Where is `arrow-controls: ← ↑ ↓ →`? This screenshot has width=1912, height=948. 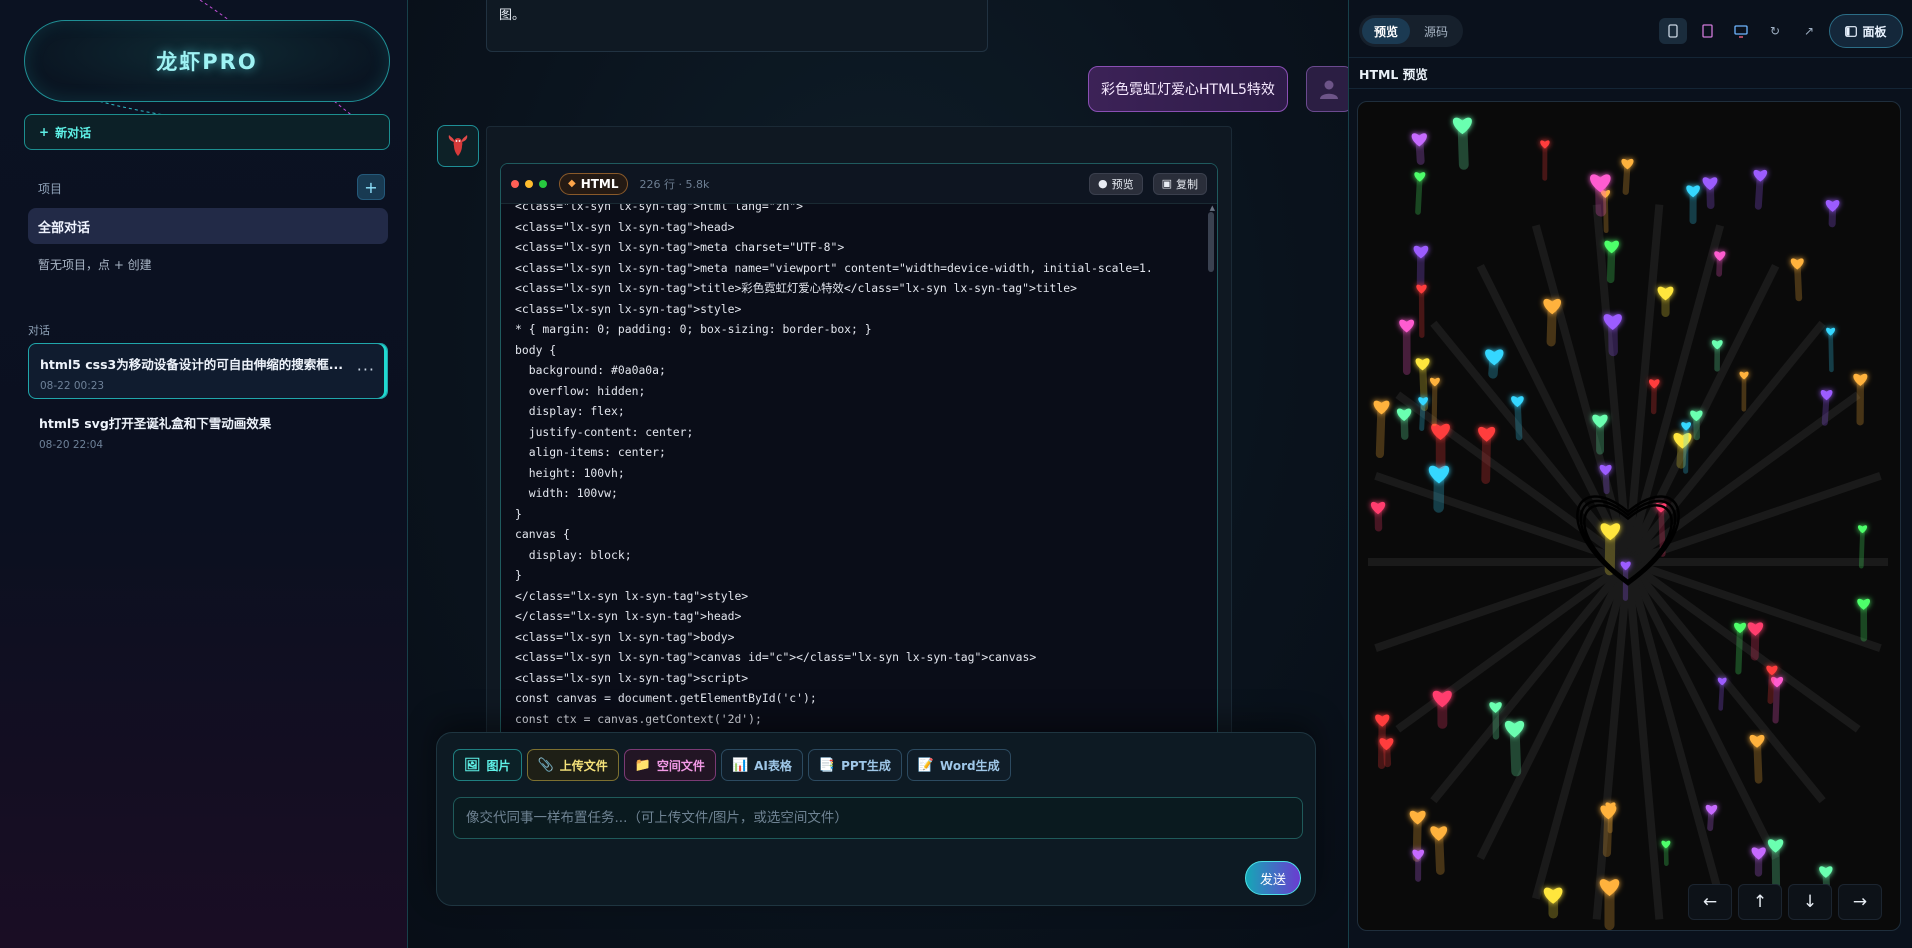 arrow-controls: ← ↑ ↓ → is located at coordinates (1785, 902).